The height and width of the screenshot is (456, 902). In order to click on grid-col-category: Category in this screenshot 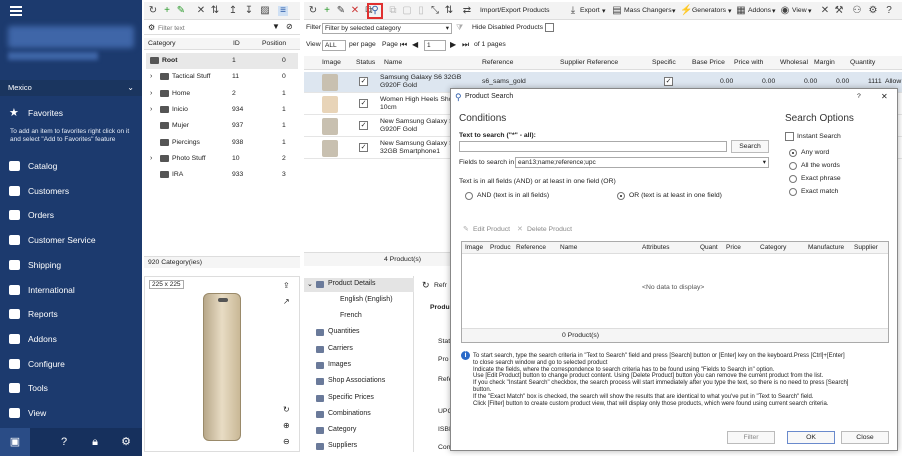, I will do `click(773, 247)`.